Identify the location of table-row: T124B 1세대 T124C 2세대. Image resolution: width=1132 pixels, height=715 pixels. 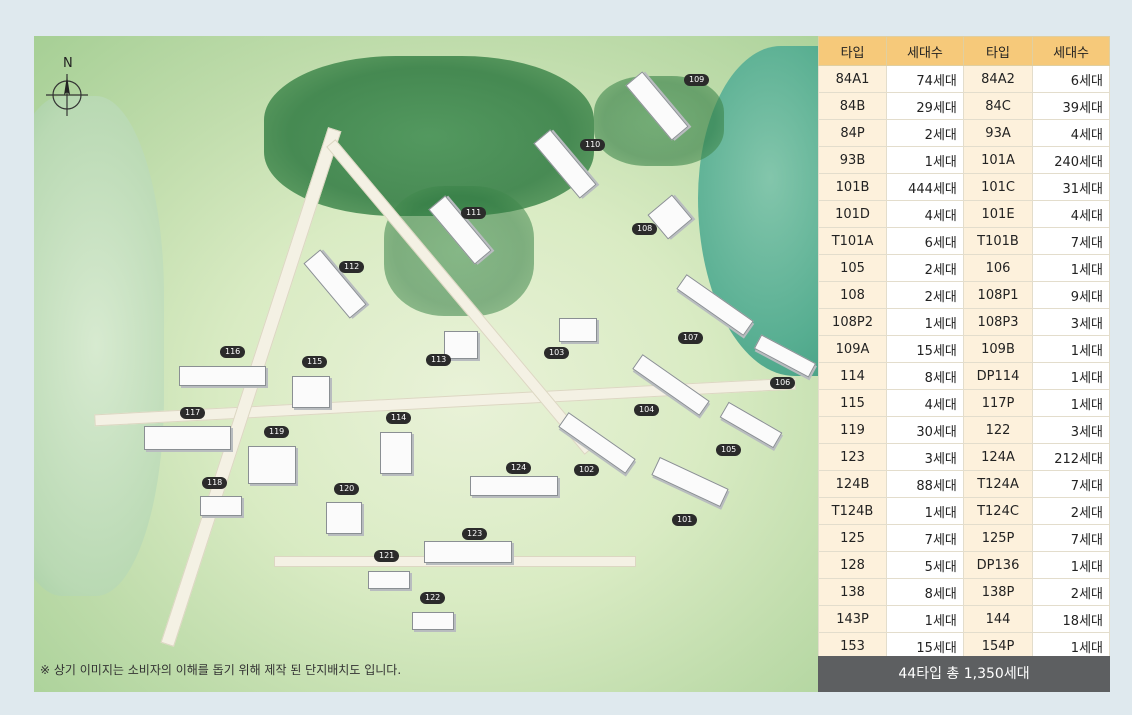
(963, 511).